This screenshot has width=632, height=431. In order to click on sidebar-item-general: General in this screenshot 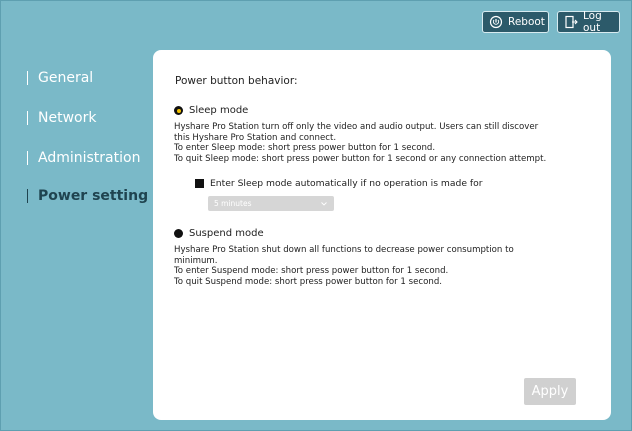, I will do `click(60, 78)`.